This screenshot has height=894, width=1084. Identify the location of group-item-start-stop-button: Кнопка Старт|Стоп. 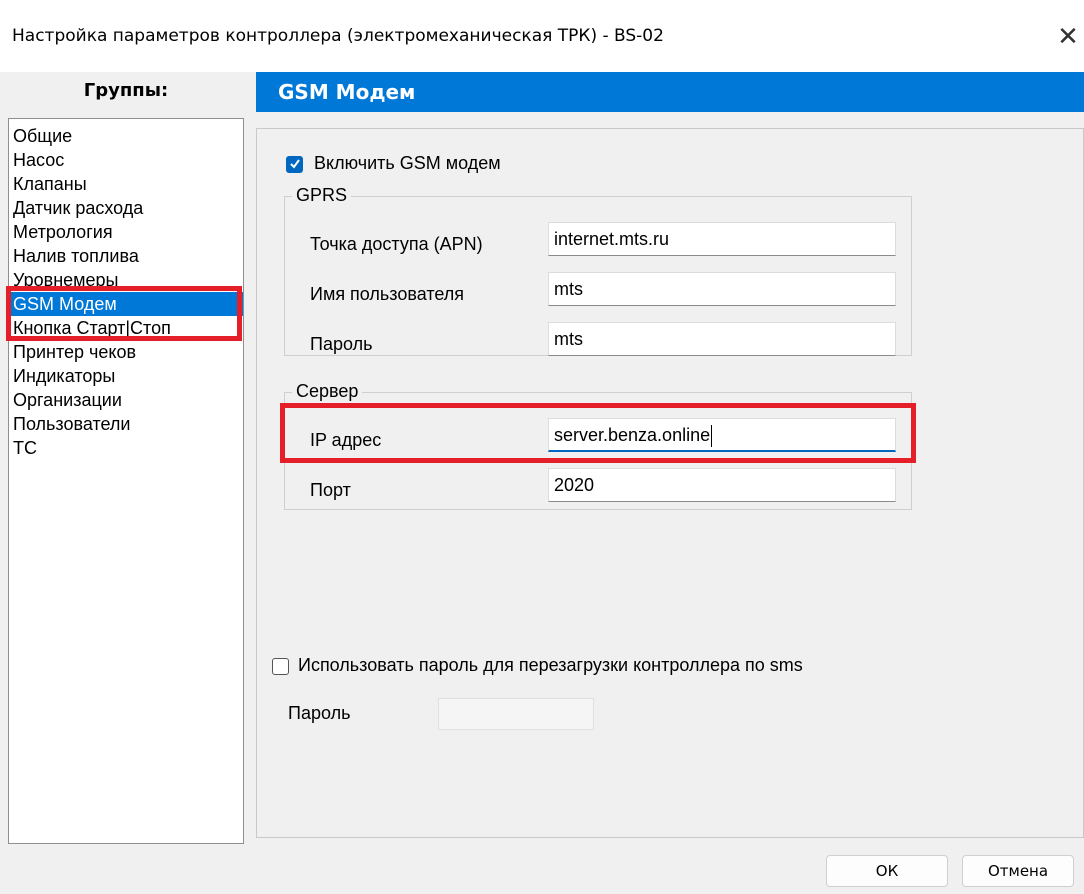
(126, 328).